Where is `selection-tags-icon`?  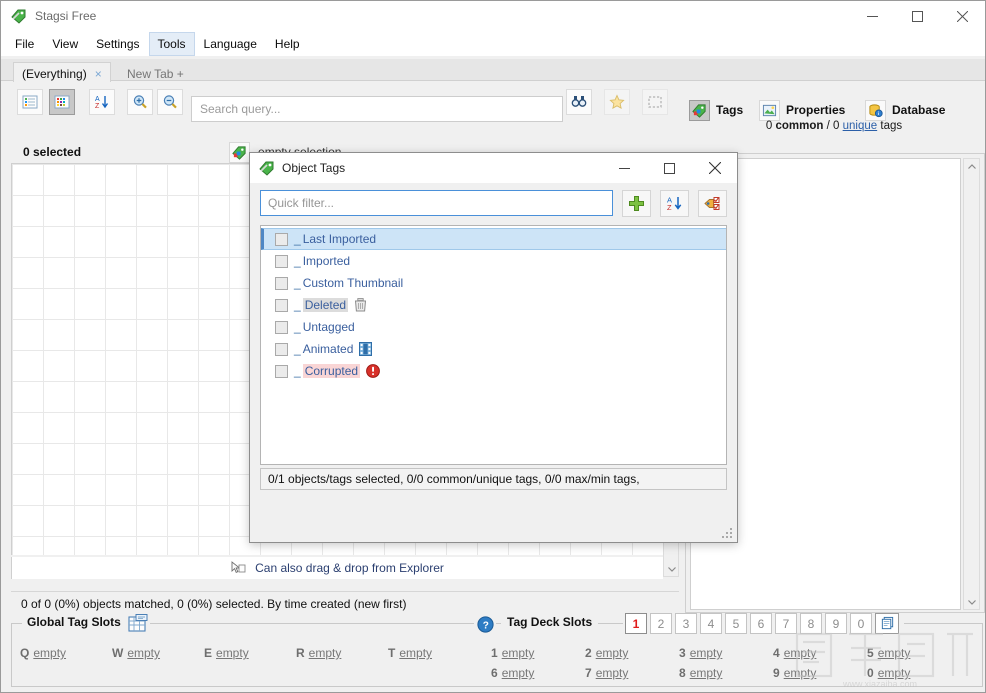 selection-tags-icon is located at coordinates (240, 152).